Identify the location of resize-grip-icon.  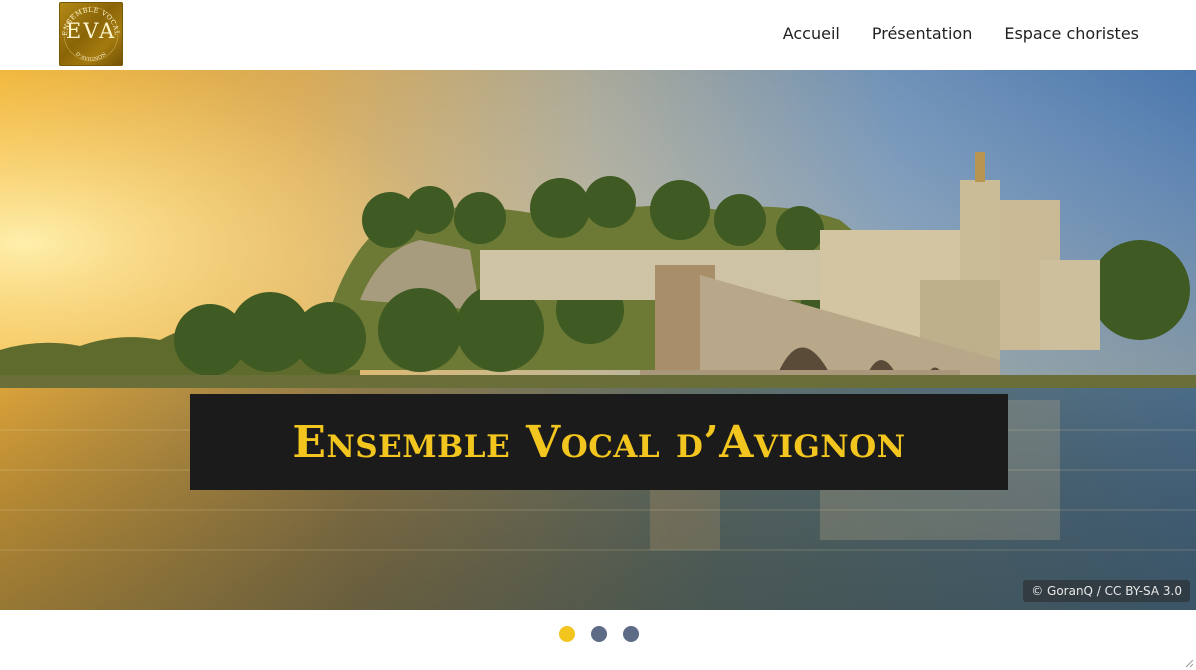
(1189, 663).